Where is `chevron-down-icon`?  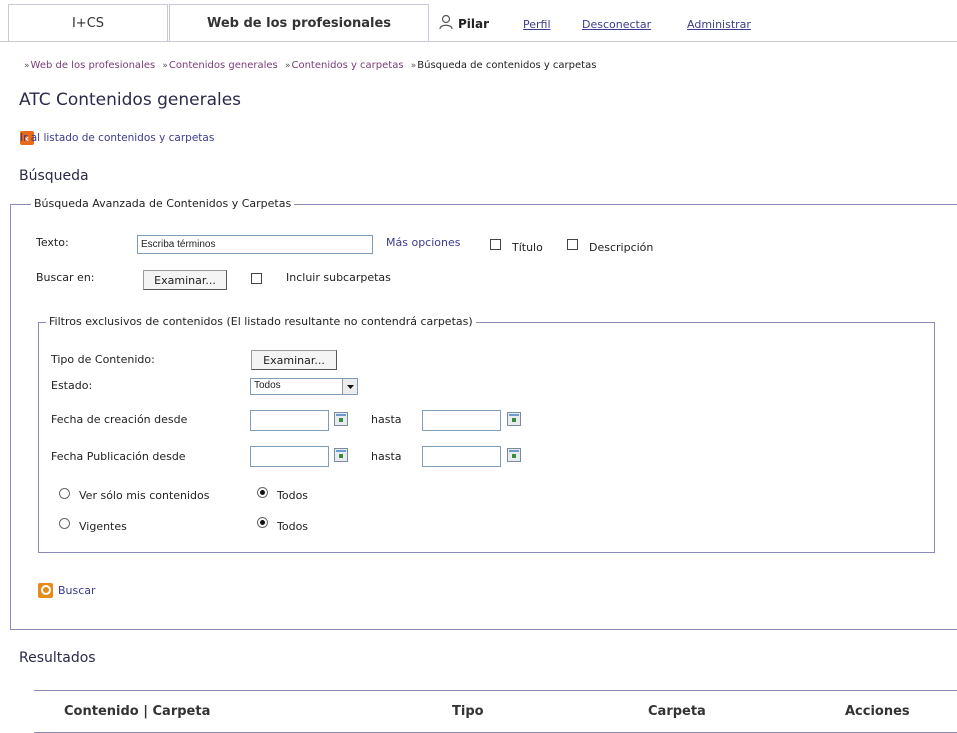 chevron-down-icon is located at coordinates (349, 386).